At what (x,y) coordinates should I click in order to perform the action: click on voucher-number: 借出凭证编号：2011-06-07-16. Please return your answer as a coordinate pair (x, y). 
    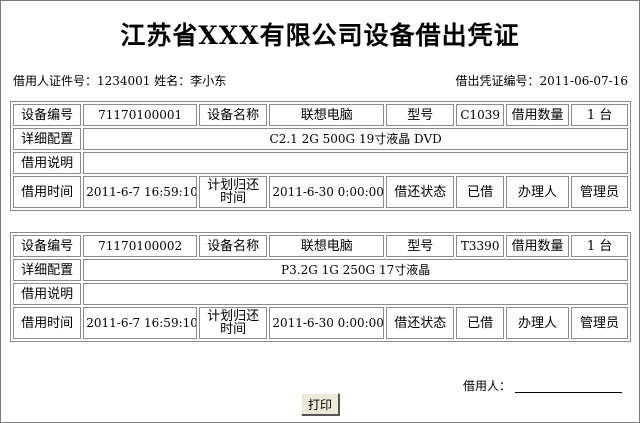
    Looking at the image, I should click on (541, 81).